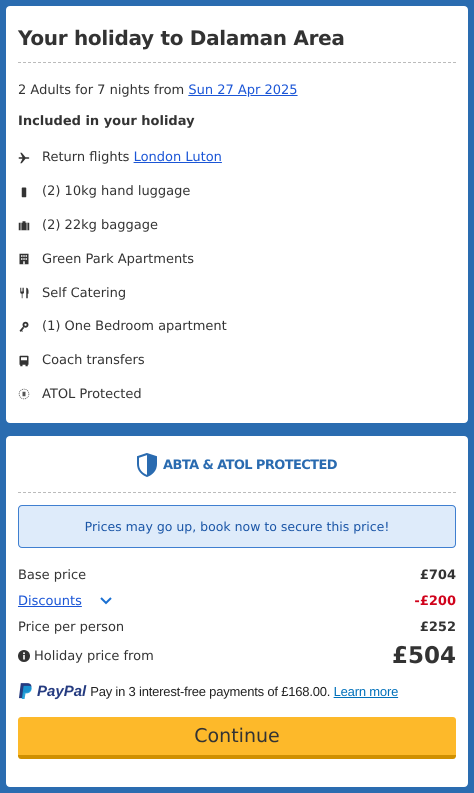  Describe the element at coordinates (107, 121) in the screenshot. I see `included-heading: Included in your holiday` at that location.